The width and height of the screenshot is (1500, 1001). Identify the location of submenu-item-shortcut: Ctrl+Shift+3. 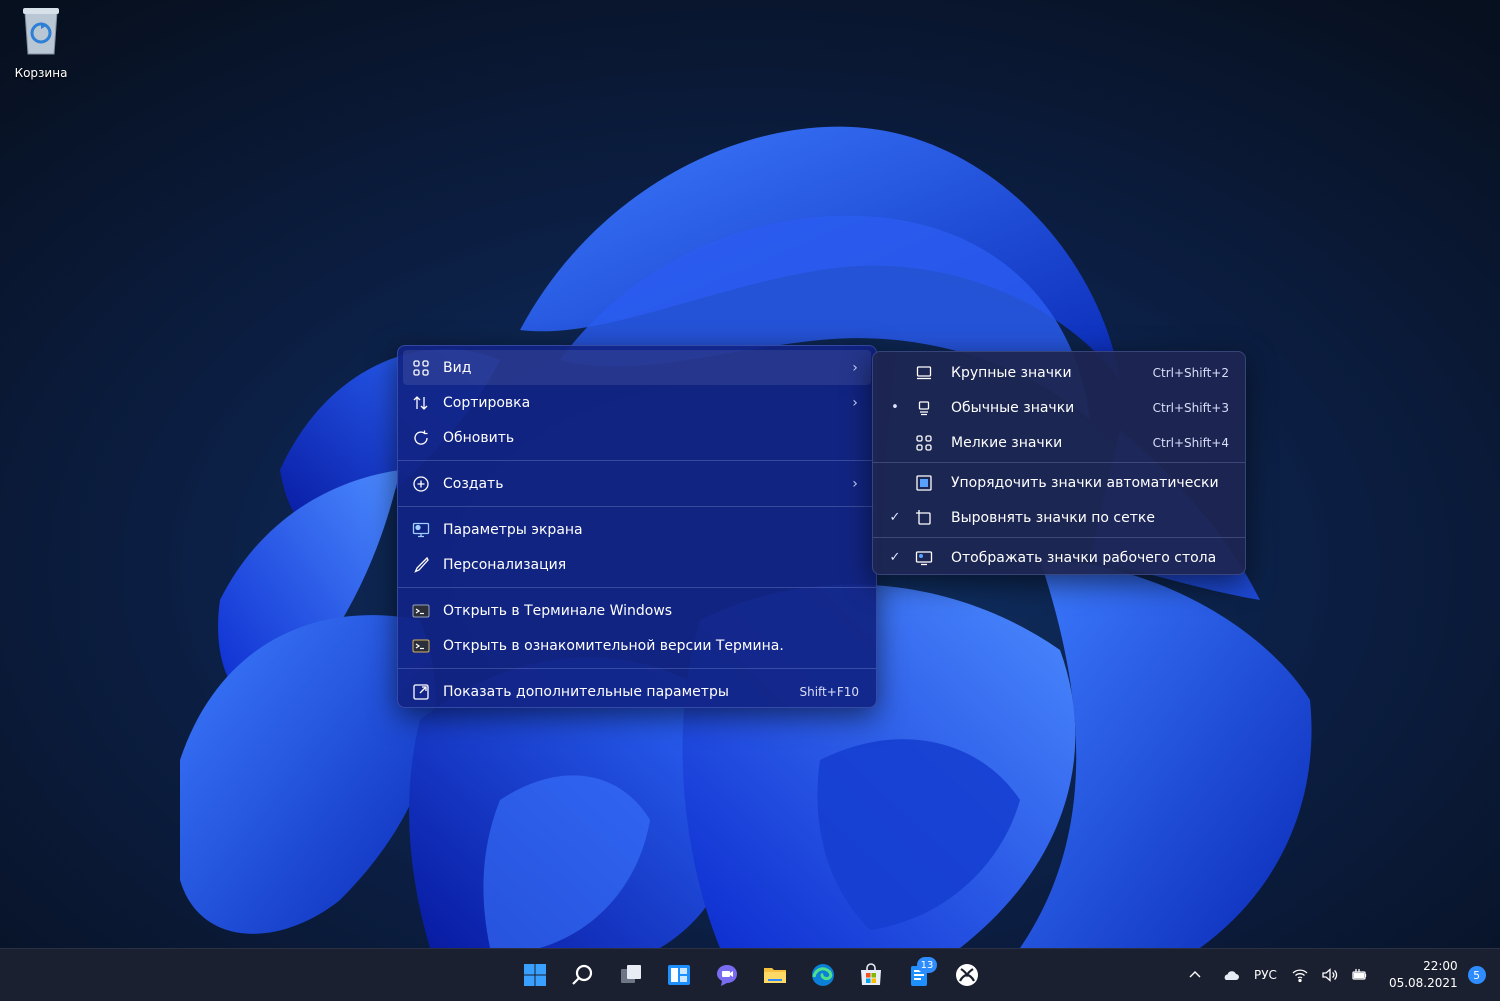
(1190, 407).